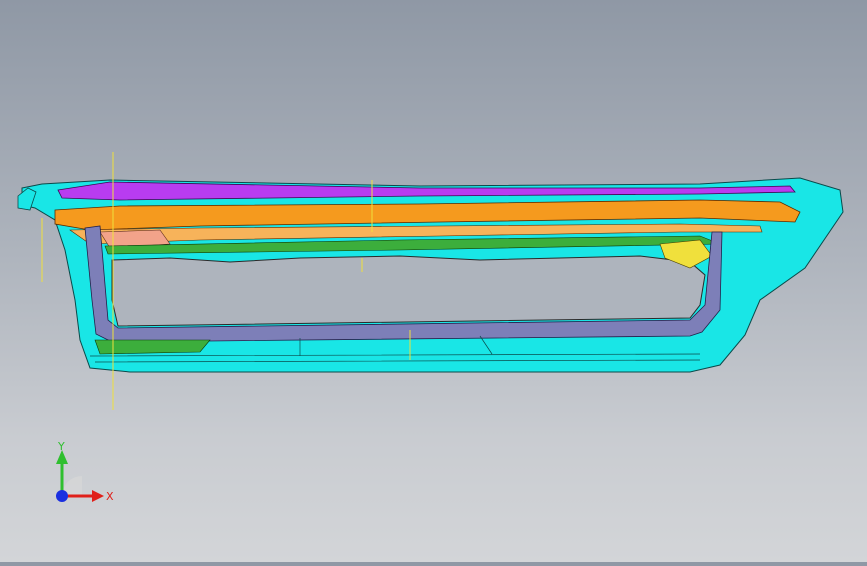 This screenshot has width=867, height=566. I want to click on z-axis-icon, so click(62, 496).